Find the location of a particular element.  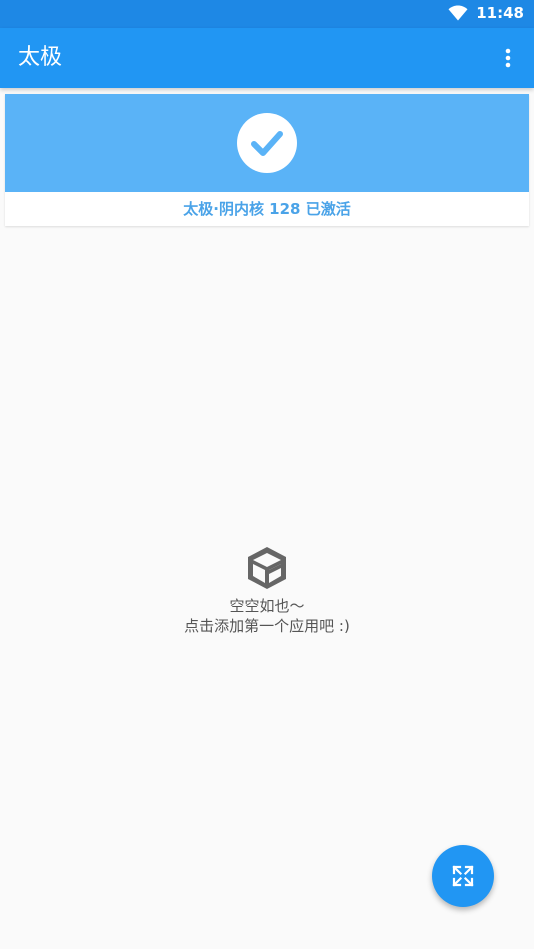

more-vert-icon is located at coordinates (508, 58).